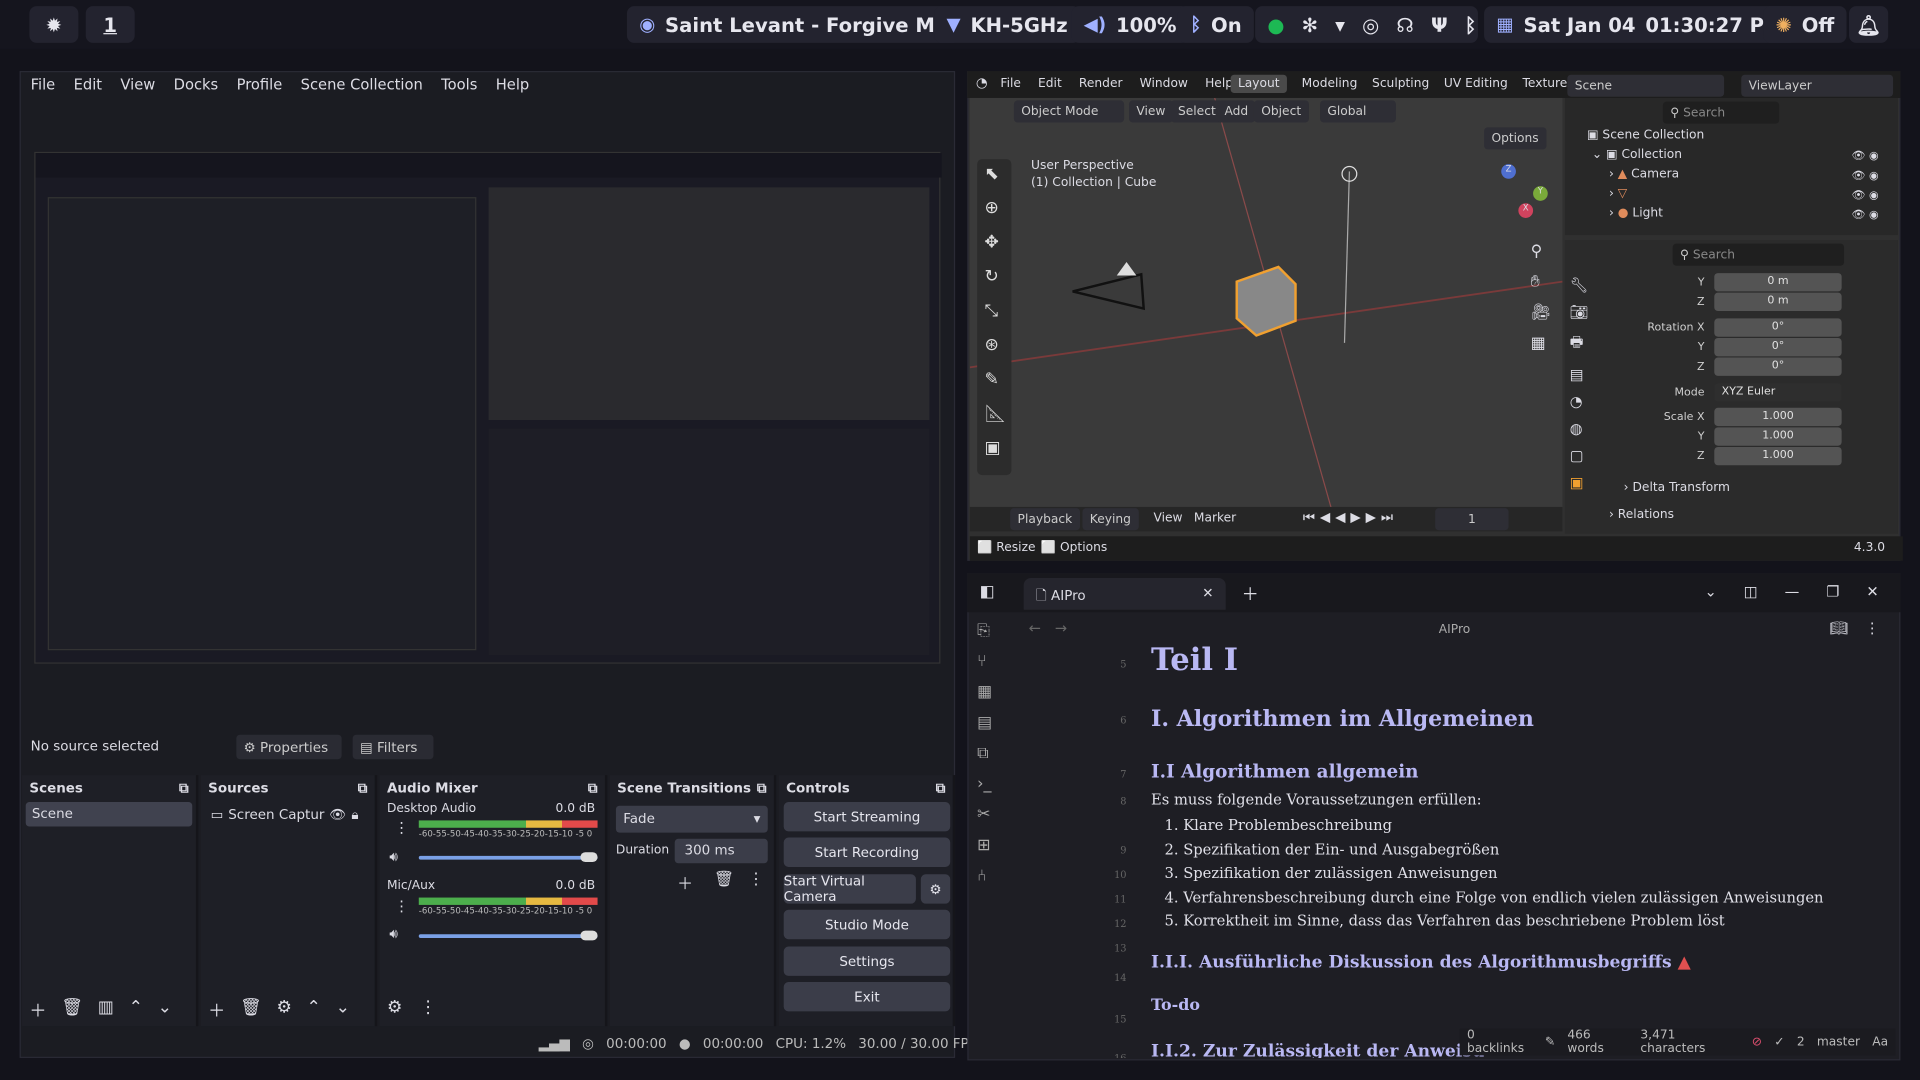  I want to click on mic-volume-slider, so click(508, 936).